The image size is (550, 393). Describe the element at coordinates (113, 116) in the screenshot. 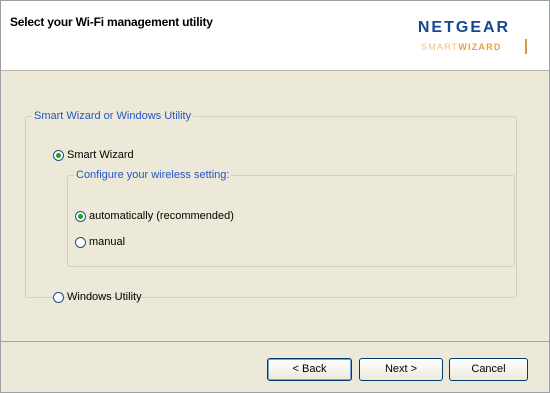

I see `utility-choice-legend: Smart Wizard or Windows Utility` at that location.